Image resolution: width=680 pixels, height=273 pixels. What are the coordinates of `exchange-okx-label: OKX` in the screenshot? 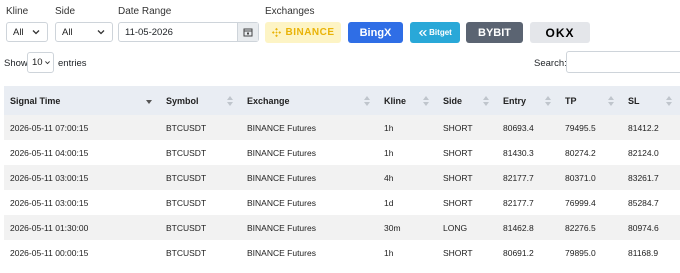 It's located at (560, 32).